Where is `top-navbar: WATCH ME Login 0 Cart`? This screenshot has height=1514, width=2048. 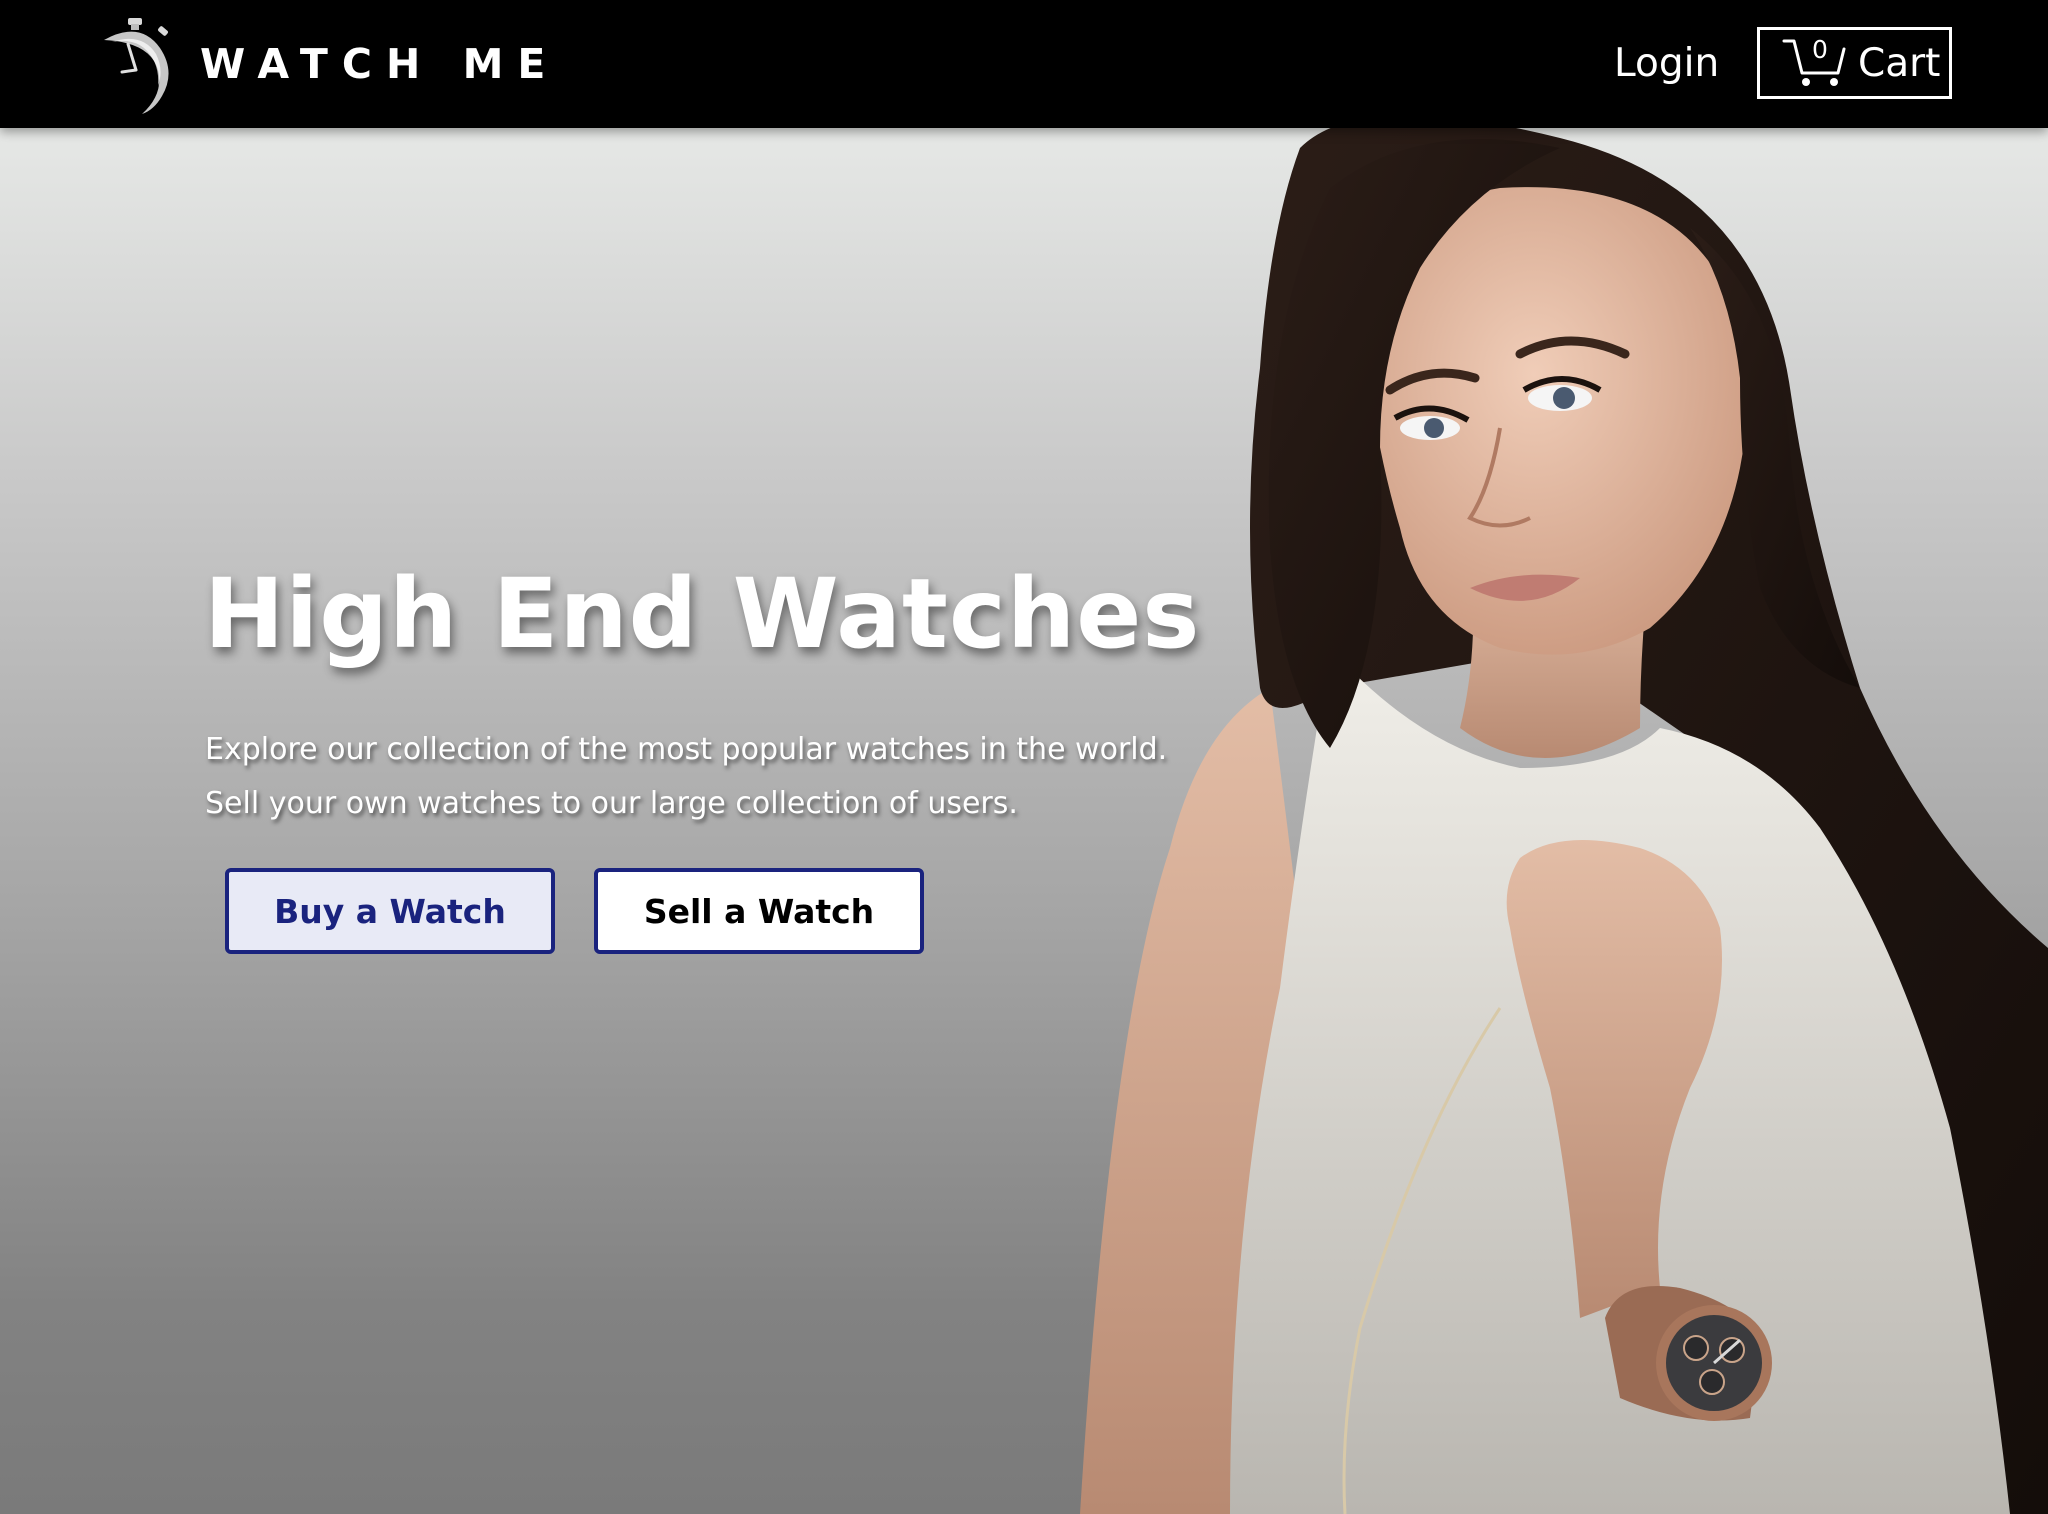
top-navbar: WATCH ME Login 0 Cart is located at coordinates (1024, 64).